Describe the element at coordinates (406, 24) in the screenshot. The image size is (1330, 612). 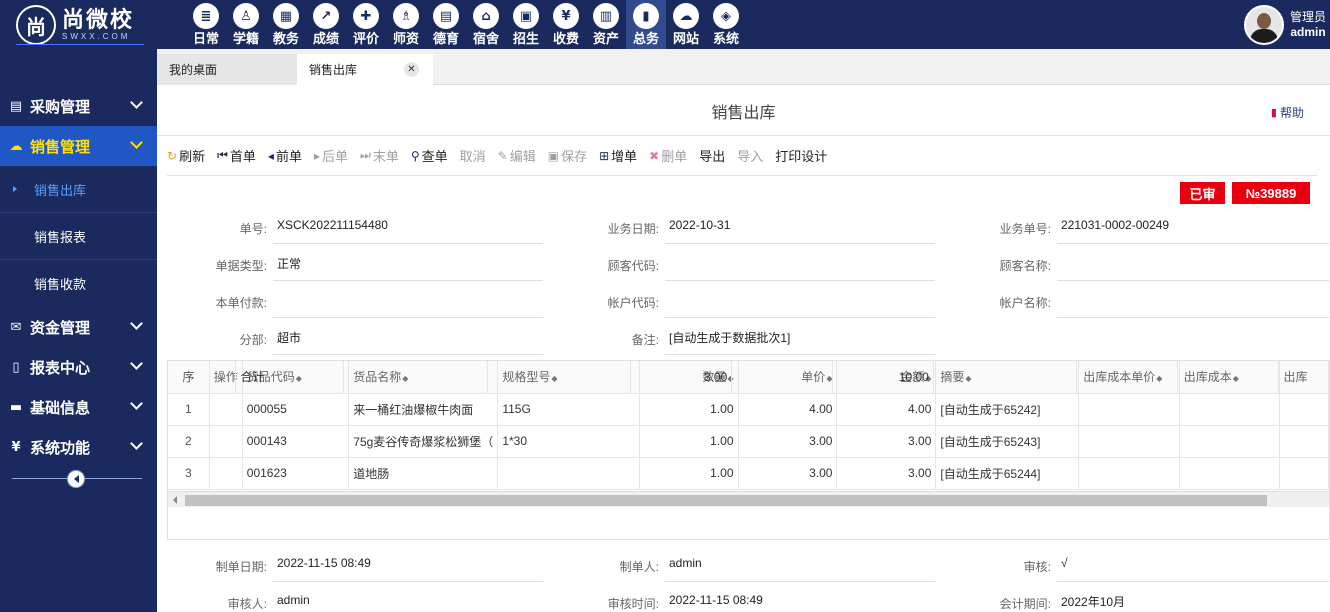
I see `module-5: ♗ 师资` at that location.